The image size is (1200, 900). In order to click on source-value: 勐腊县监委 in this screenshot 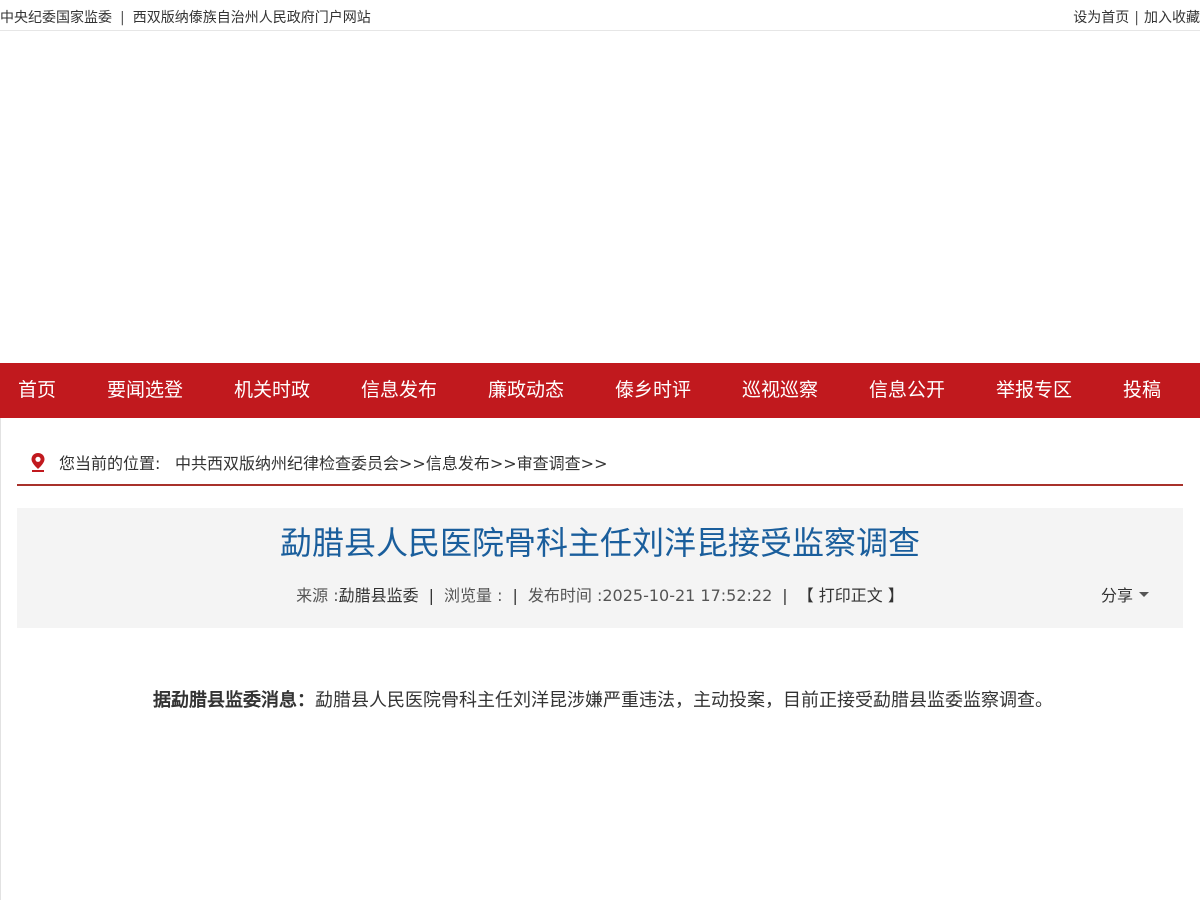, I will do `click(378, 595)`.